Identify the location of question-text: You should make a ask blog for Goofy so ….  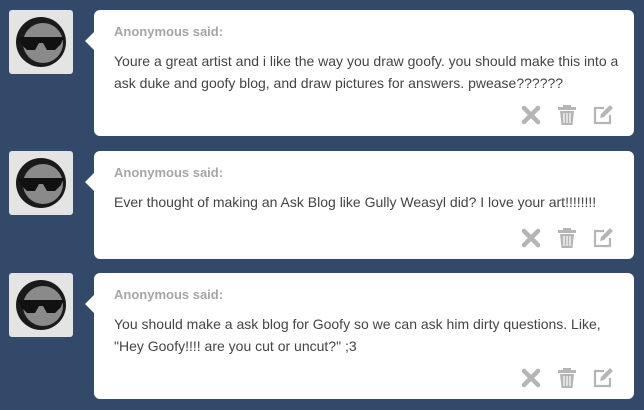
(357, 335).